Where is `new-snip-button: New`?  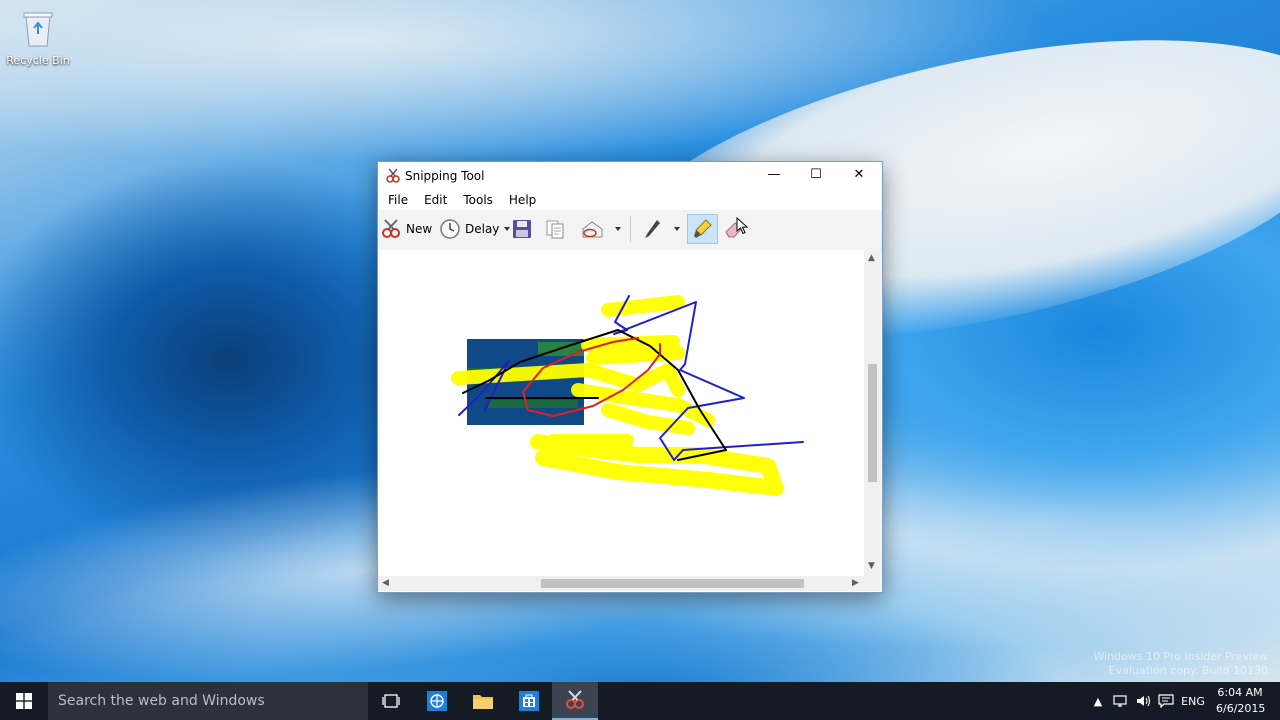 new-snip-button: New is located at coordinates (406, 229).